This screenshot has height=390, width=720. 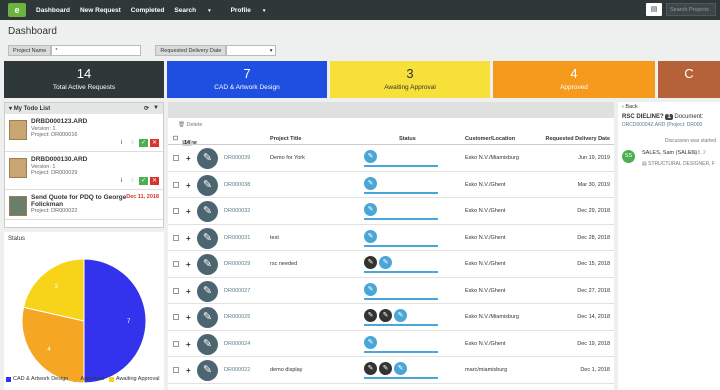 I want to click on nav-profile: Profile ▾, so click(x=253, y=10).